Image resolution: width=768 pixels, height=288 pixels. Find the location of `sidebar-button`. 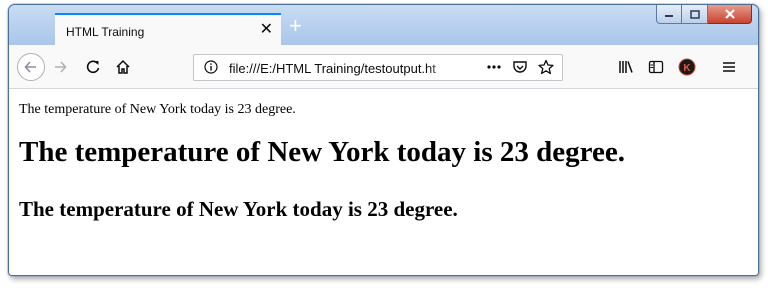

sidebar-button is located at coordinates (656, 67).